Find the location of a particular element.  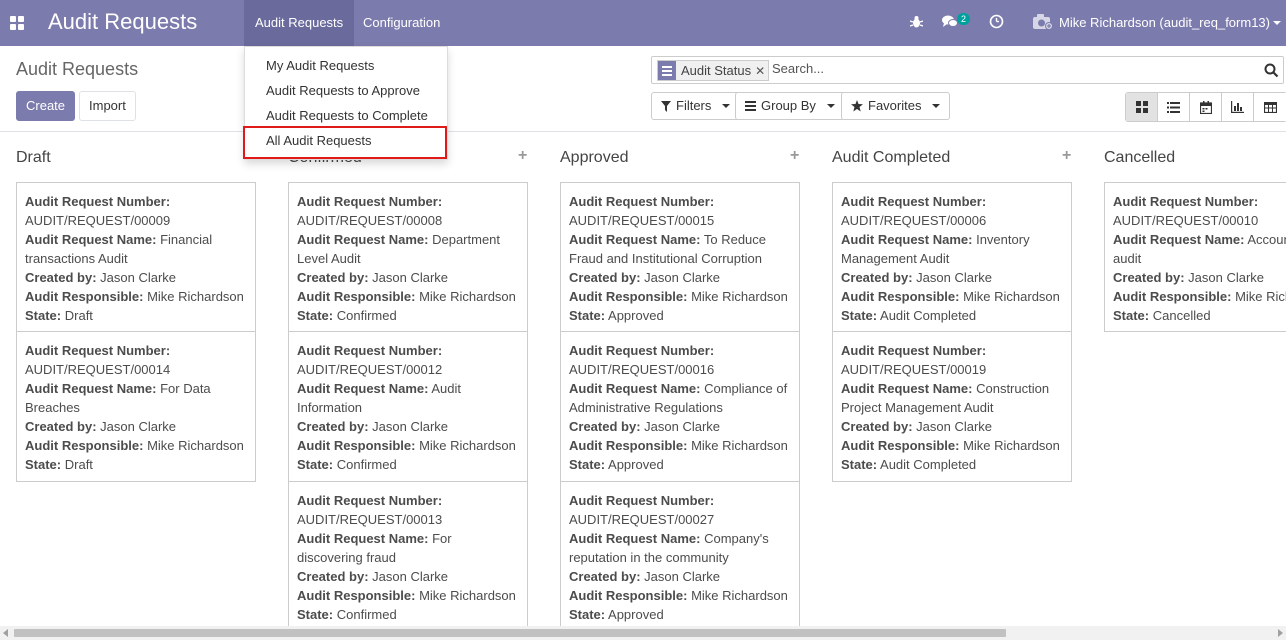

calendar-icon is located at coordinates (1205, 107).